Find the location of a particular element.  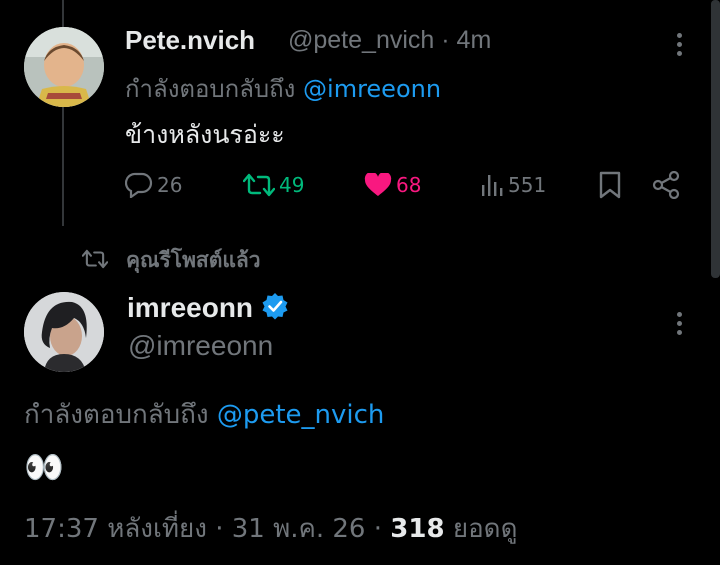

tweet-text: ข้างหลังนรอ่ะะ is located at coordinates (205, 134).